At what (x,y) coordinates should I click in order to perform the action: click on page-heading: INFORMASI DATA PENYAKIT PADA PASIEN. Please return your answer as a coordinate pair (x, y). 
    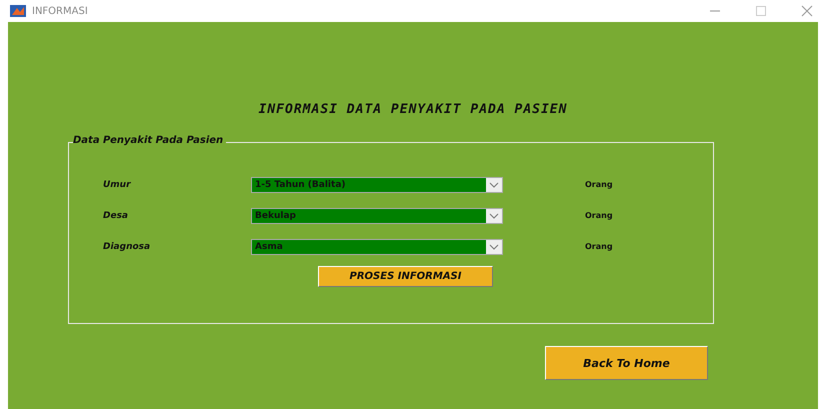
    Looking at the image, I should click on (413, 109).